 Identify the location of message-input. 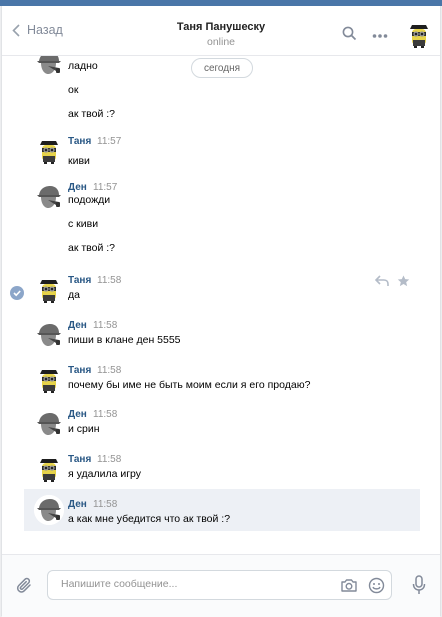
(196, 584).